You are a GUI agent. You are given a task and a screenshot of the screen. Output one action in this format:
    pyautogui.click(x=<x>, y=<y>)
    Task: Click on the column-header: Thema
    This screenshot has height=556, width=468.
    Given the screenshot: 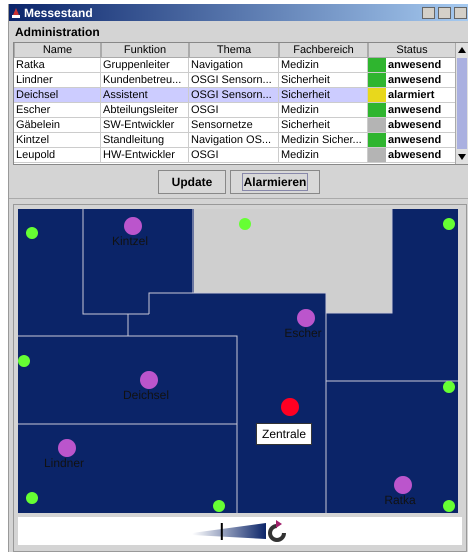 What is the action you would take?
    pyautogui.click(x=234, y=50)
    